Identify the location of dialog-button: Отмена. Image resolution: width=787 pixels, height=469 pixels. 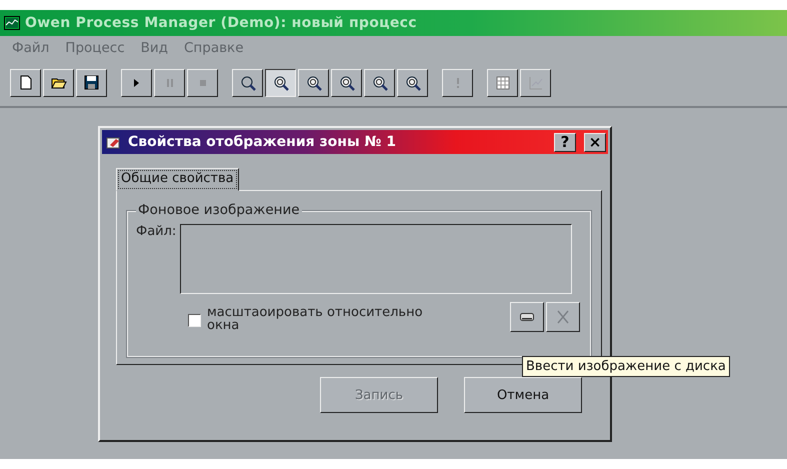
(523, 395).